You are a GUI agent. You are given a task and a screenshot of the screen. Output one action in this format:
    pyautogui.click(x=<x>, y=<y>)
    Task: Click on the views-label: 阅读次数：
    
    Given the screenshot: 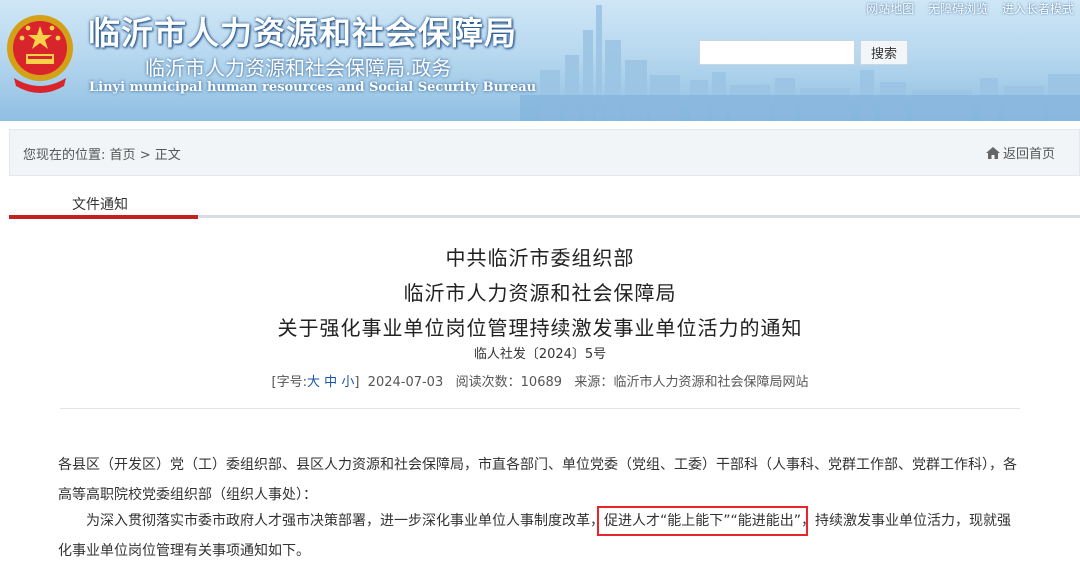 What is the action you would take?
    pyautogui.click(x=488, y=382)
    